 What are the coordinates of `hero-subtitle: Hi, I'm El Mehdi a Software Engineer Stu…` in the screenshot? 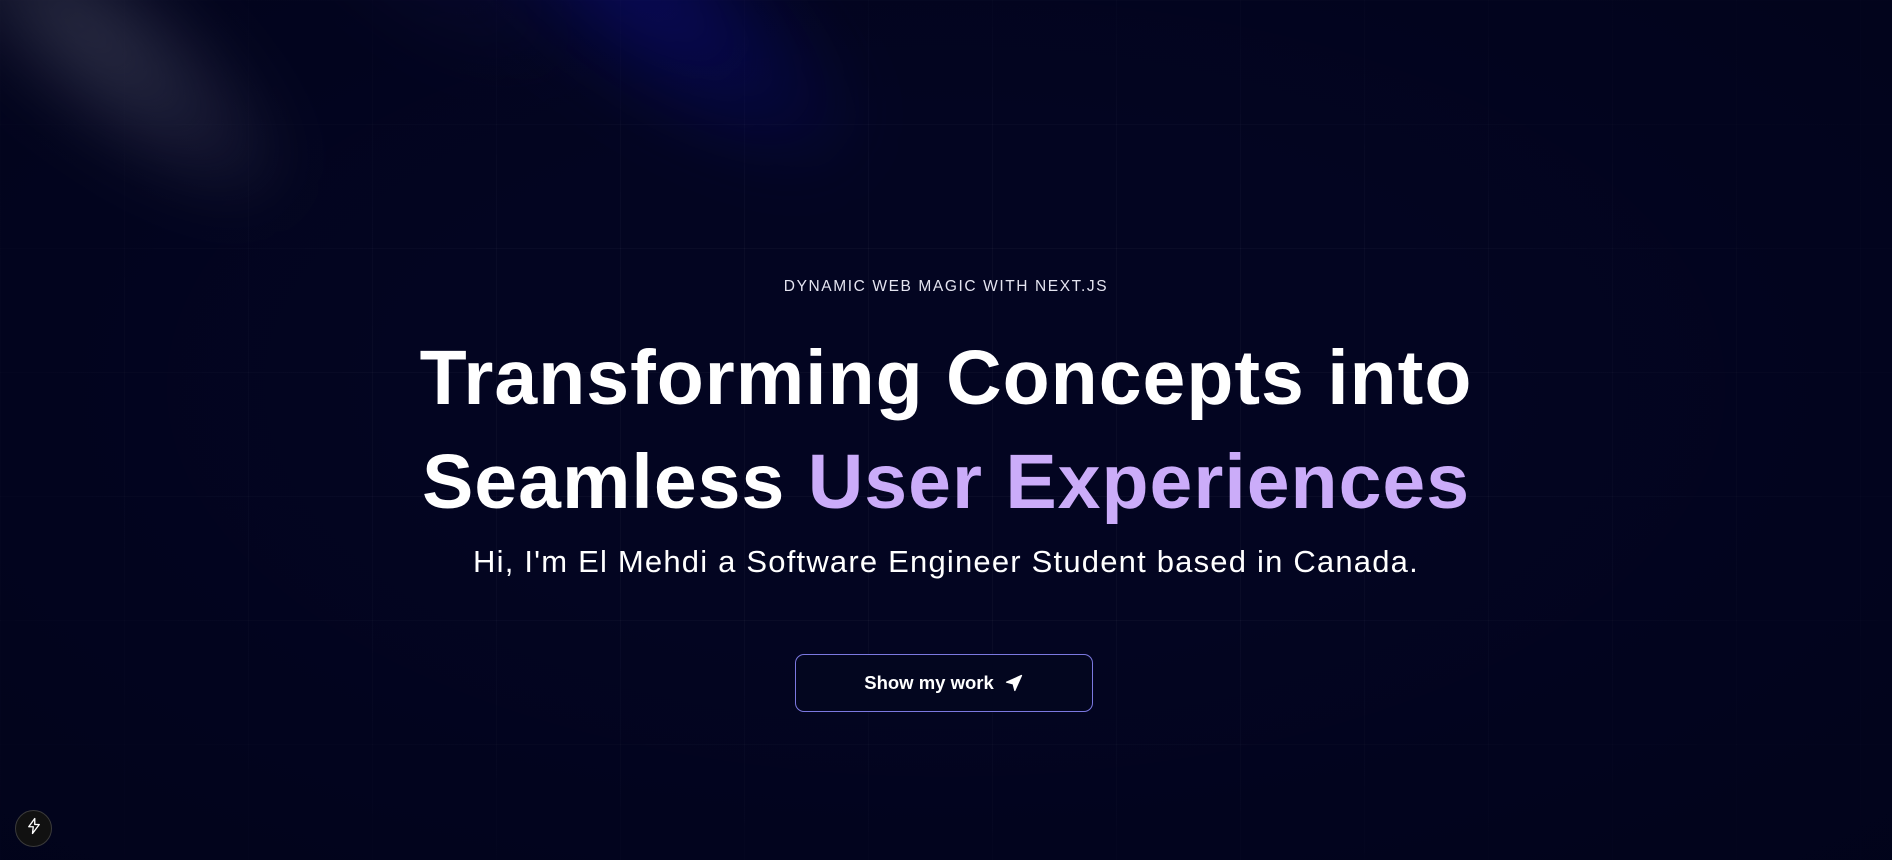 It's located at (946, 561).